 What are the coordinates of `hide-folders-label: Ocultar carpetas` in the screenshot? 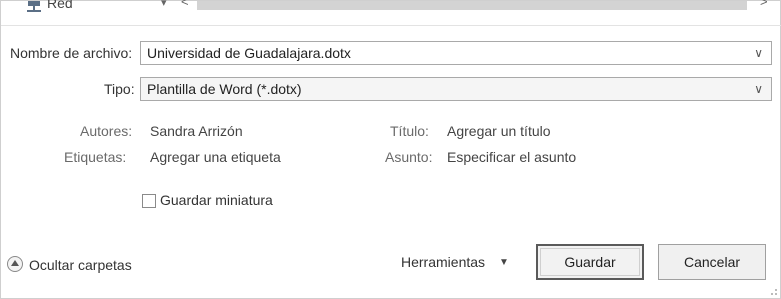 It's located at (80, 265).